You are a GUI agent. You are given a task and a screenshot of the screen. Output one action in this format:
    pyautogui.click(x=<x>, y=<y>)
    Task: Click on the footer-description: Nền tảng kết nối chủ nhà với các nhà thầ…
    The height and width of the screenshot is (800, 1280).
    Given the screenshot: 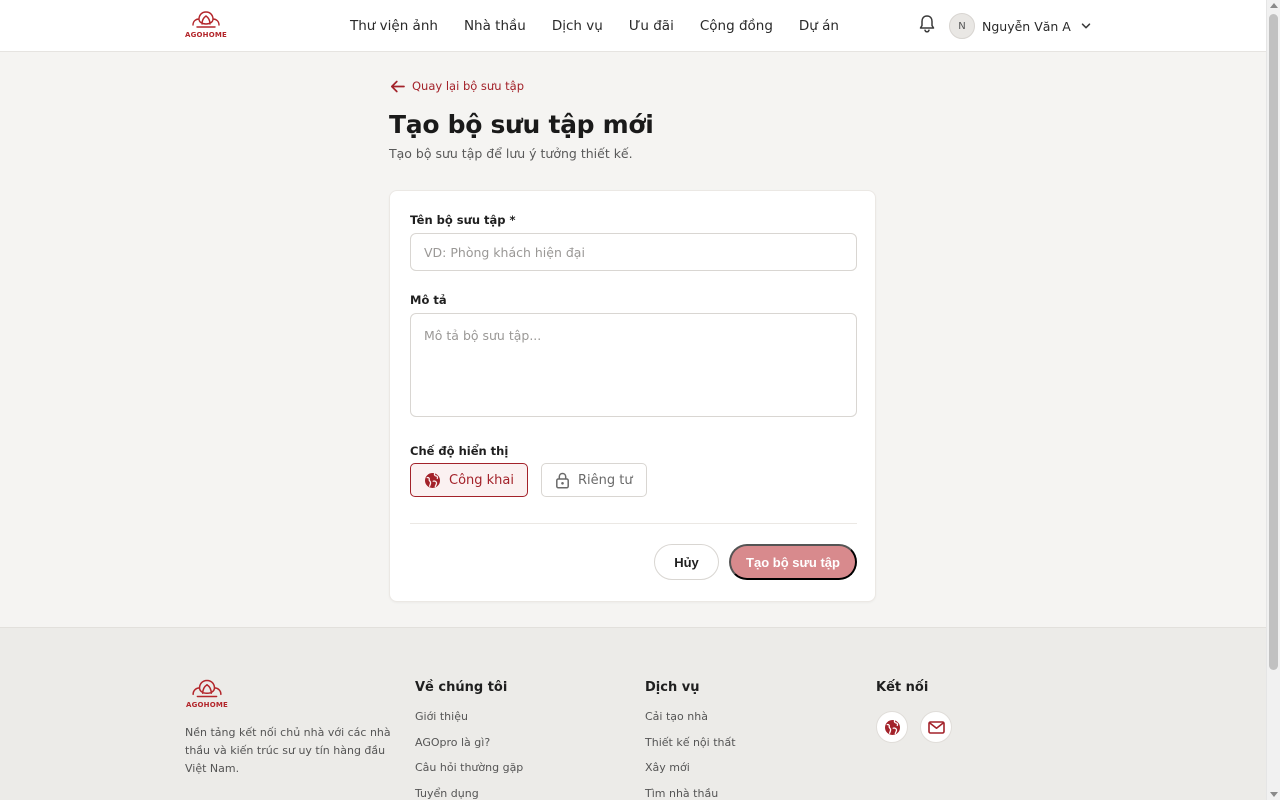 What is the action you would take?
    pyautogui.click(x=288, y=750)
    